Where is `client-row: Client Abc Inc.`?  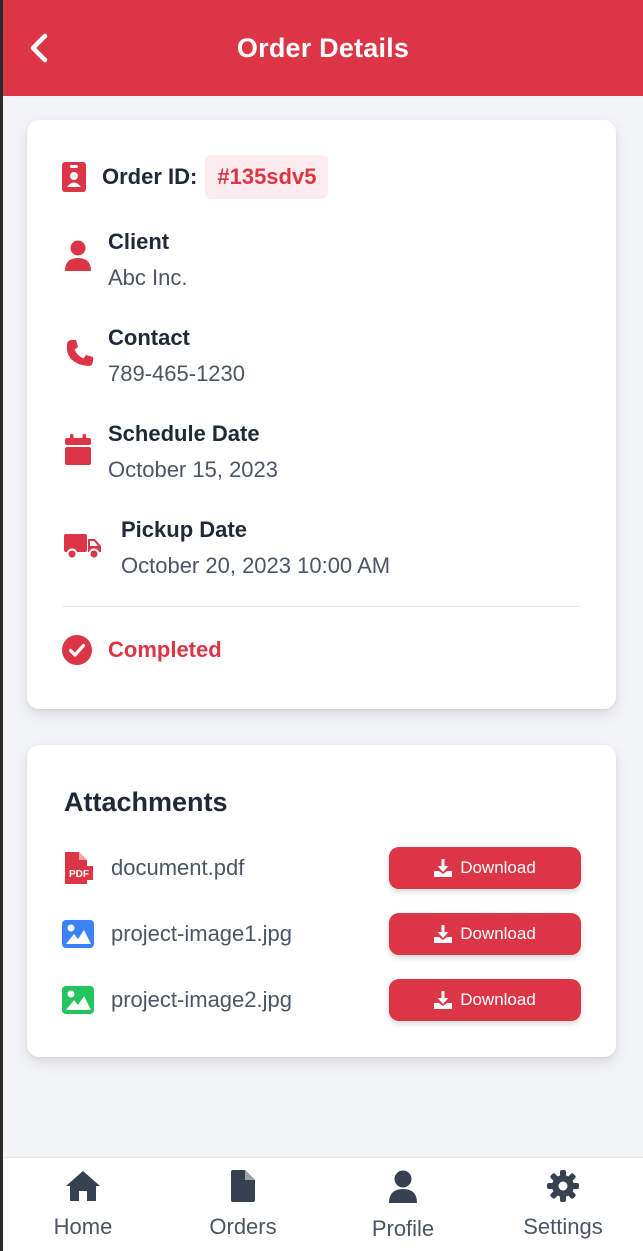 client-row: Client Abc Inc. is located at coordinates (124, 260).